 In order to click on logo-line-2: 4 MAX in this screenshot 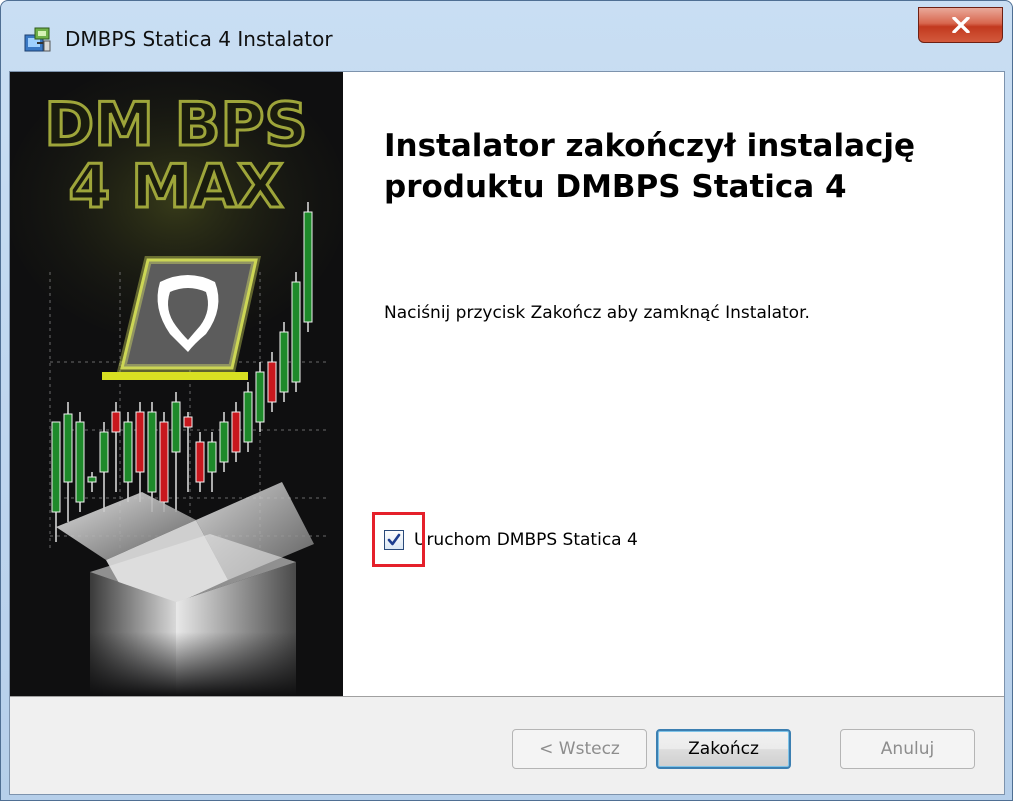, I will do `click(175, 187)`.